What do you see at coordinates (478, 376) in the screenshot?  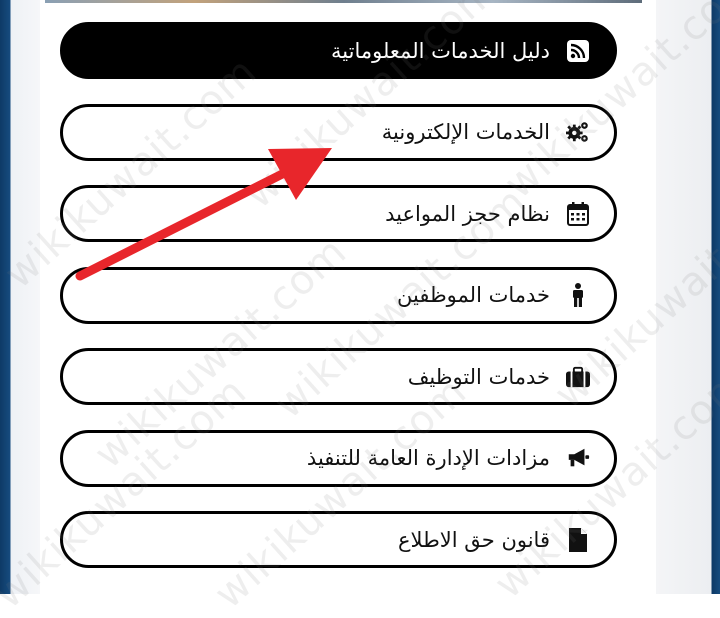 I see `menu-item-label: خدمات التوظيف` at bounding box center [478, 376].